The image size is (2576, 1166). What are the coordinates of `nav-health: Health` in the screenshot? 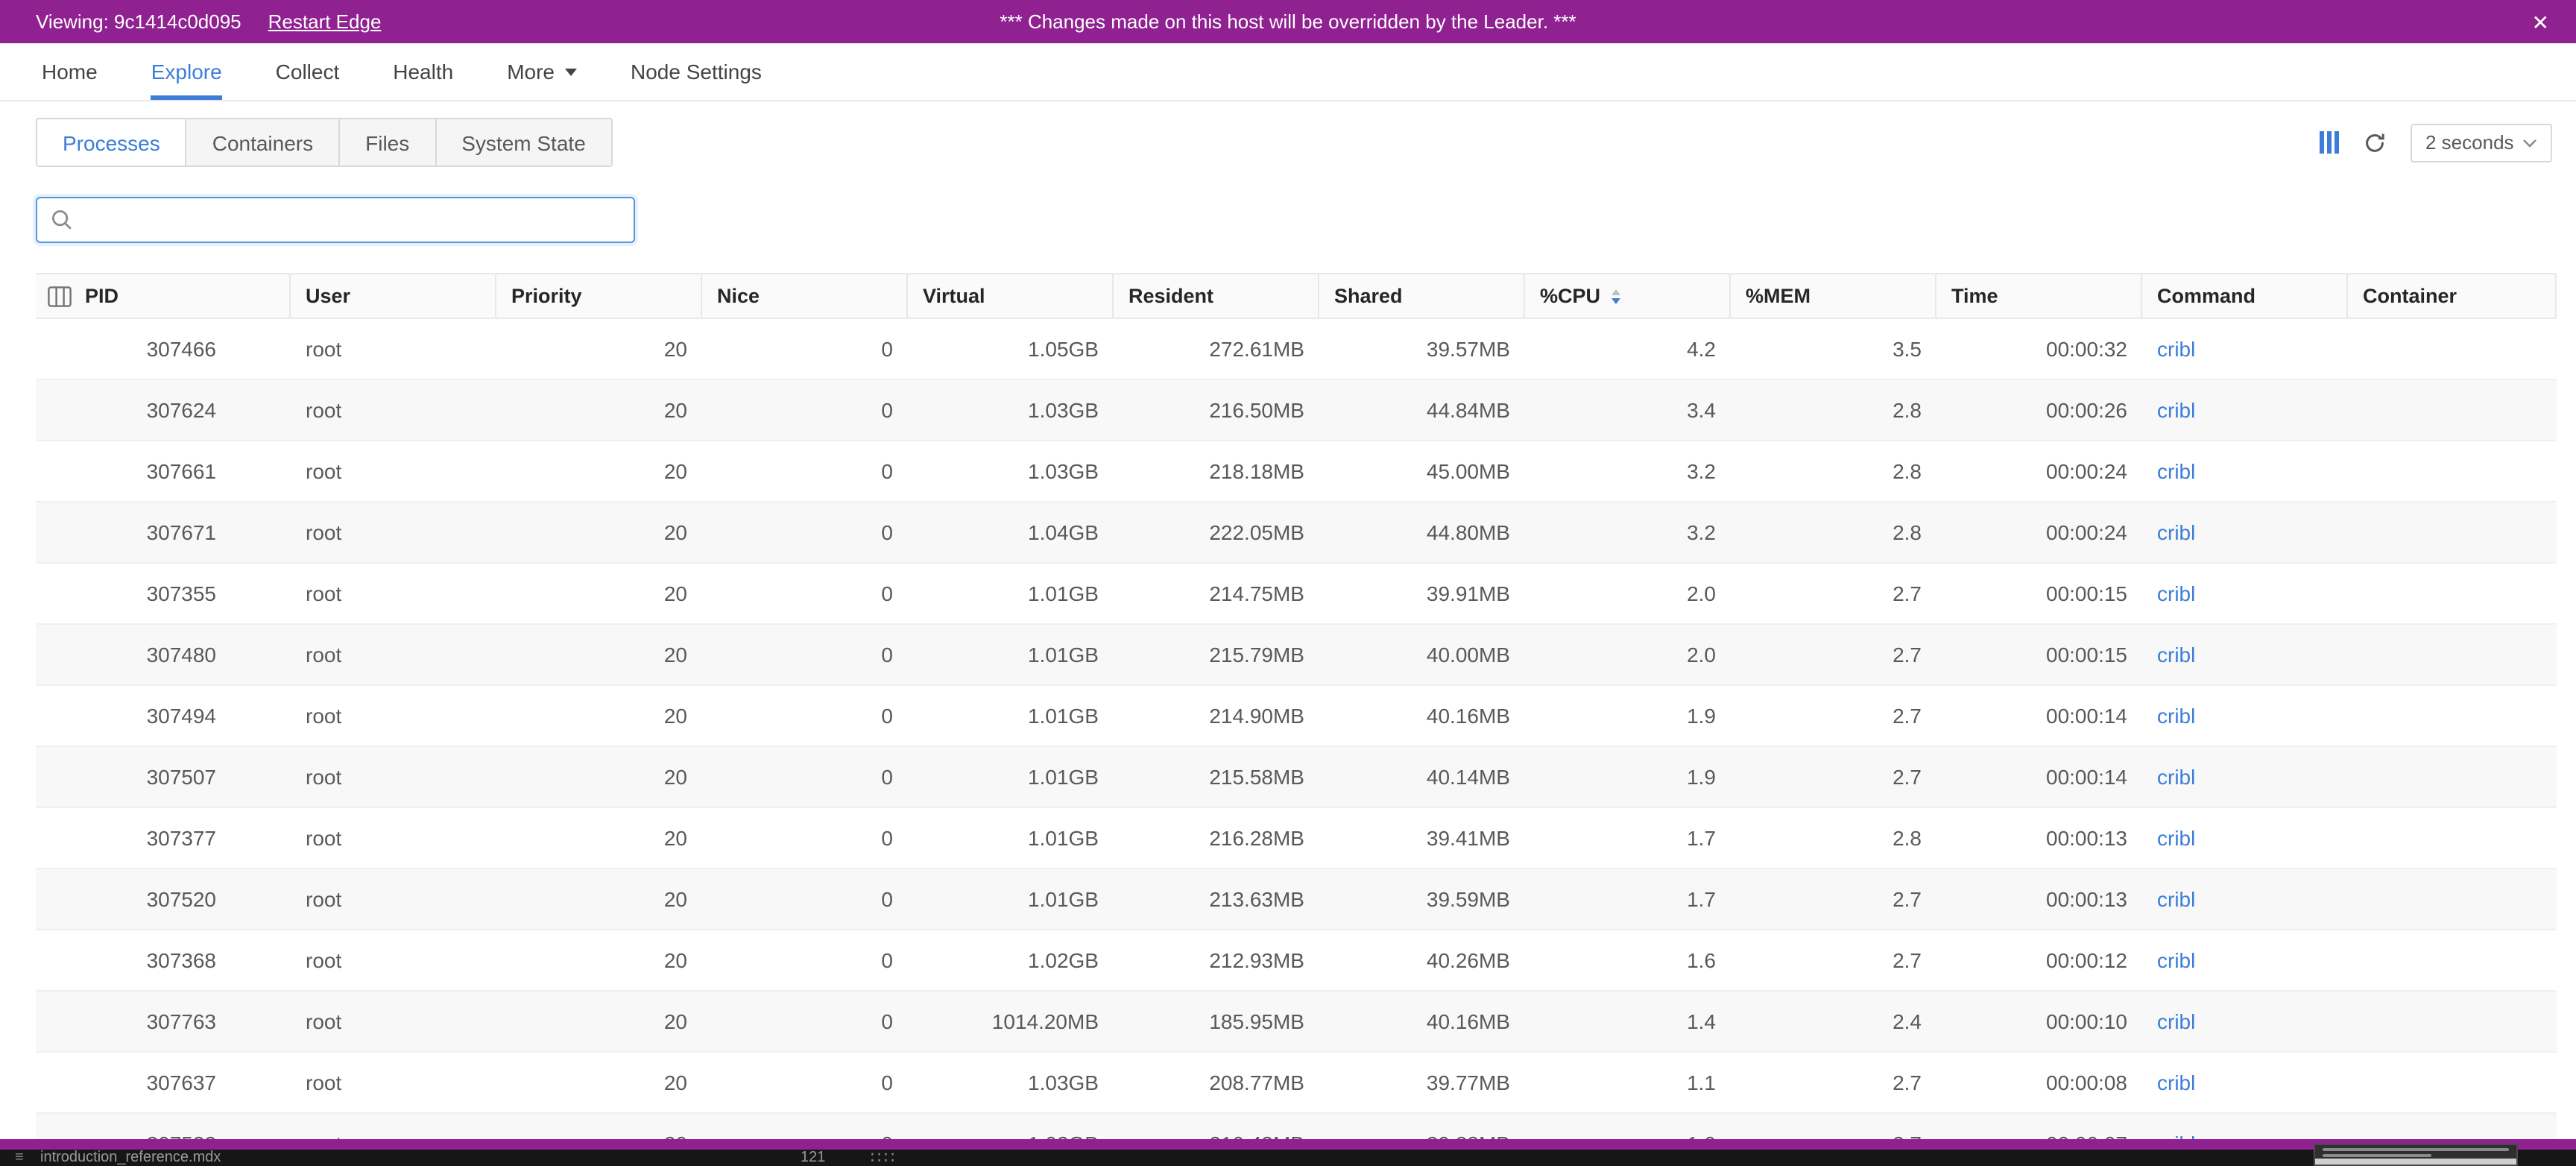 It's located at (423, 72).